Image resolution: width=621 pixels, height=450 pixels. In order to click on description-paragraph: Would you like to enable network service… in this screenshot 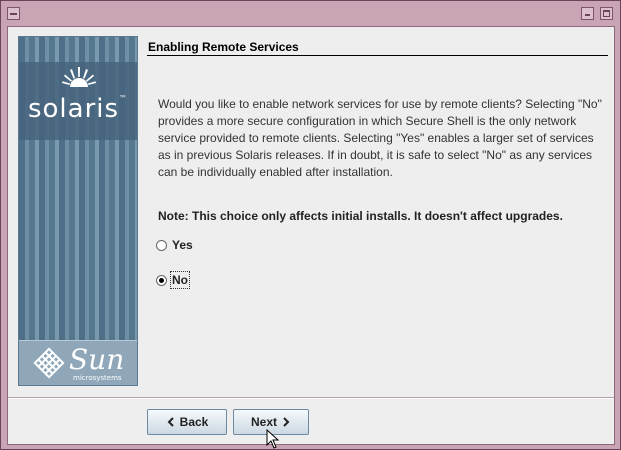, I will do `click(380, 138)`.